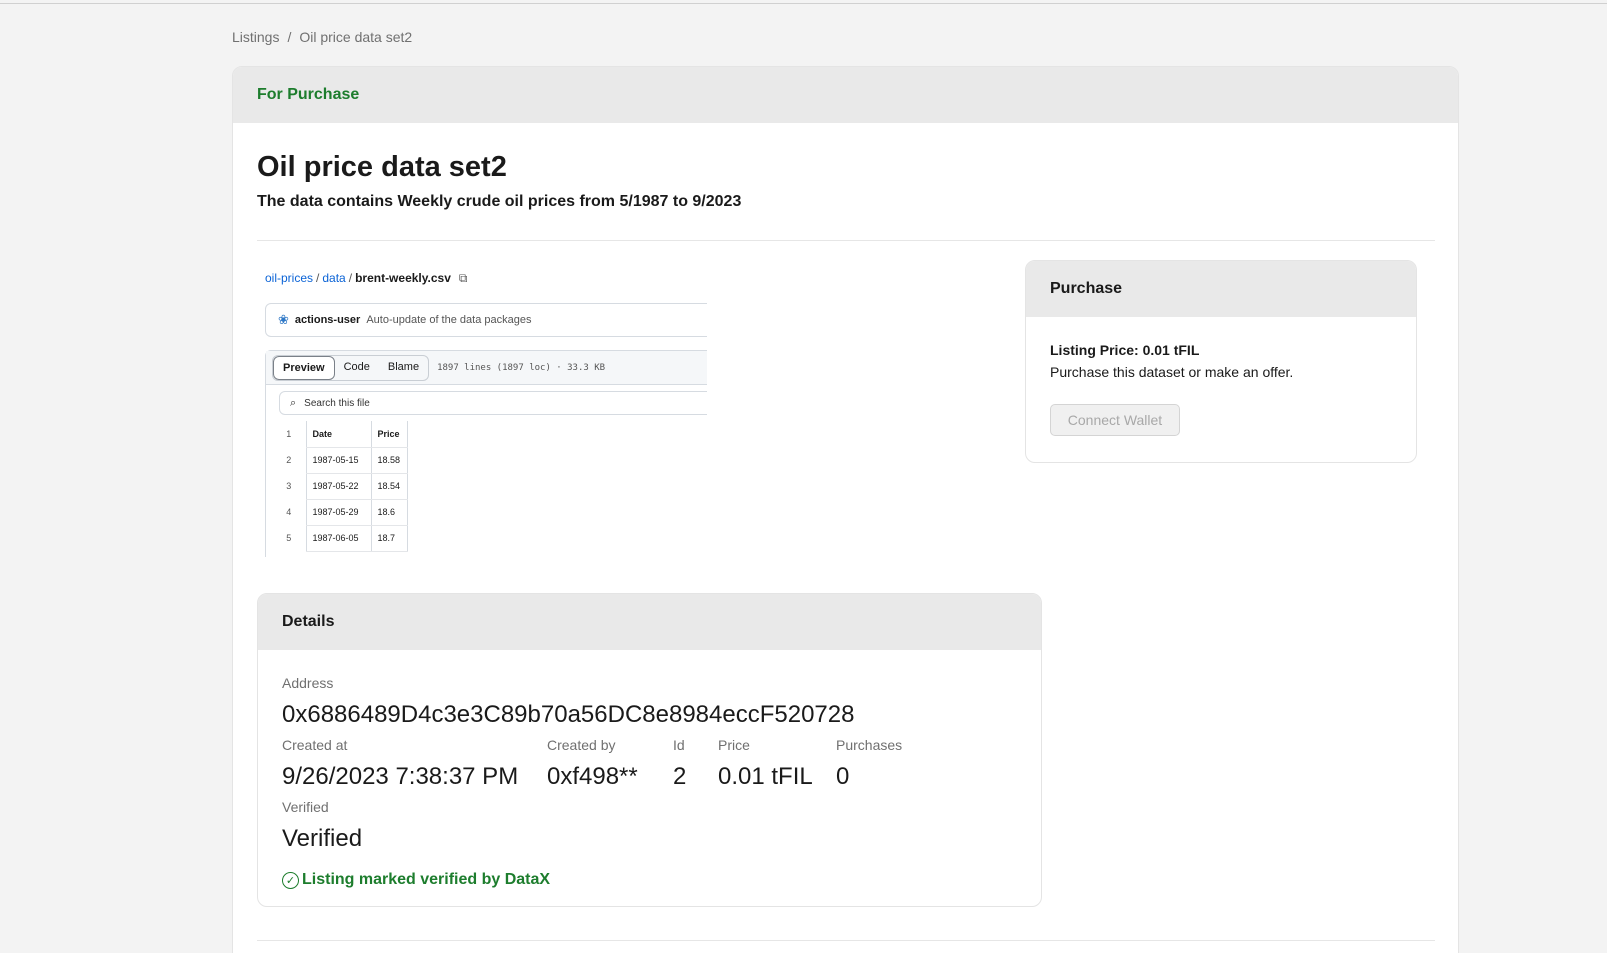  I want to click on commit-user: actions-user, so click(327, 320).